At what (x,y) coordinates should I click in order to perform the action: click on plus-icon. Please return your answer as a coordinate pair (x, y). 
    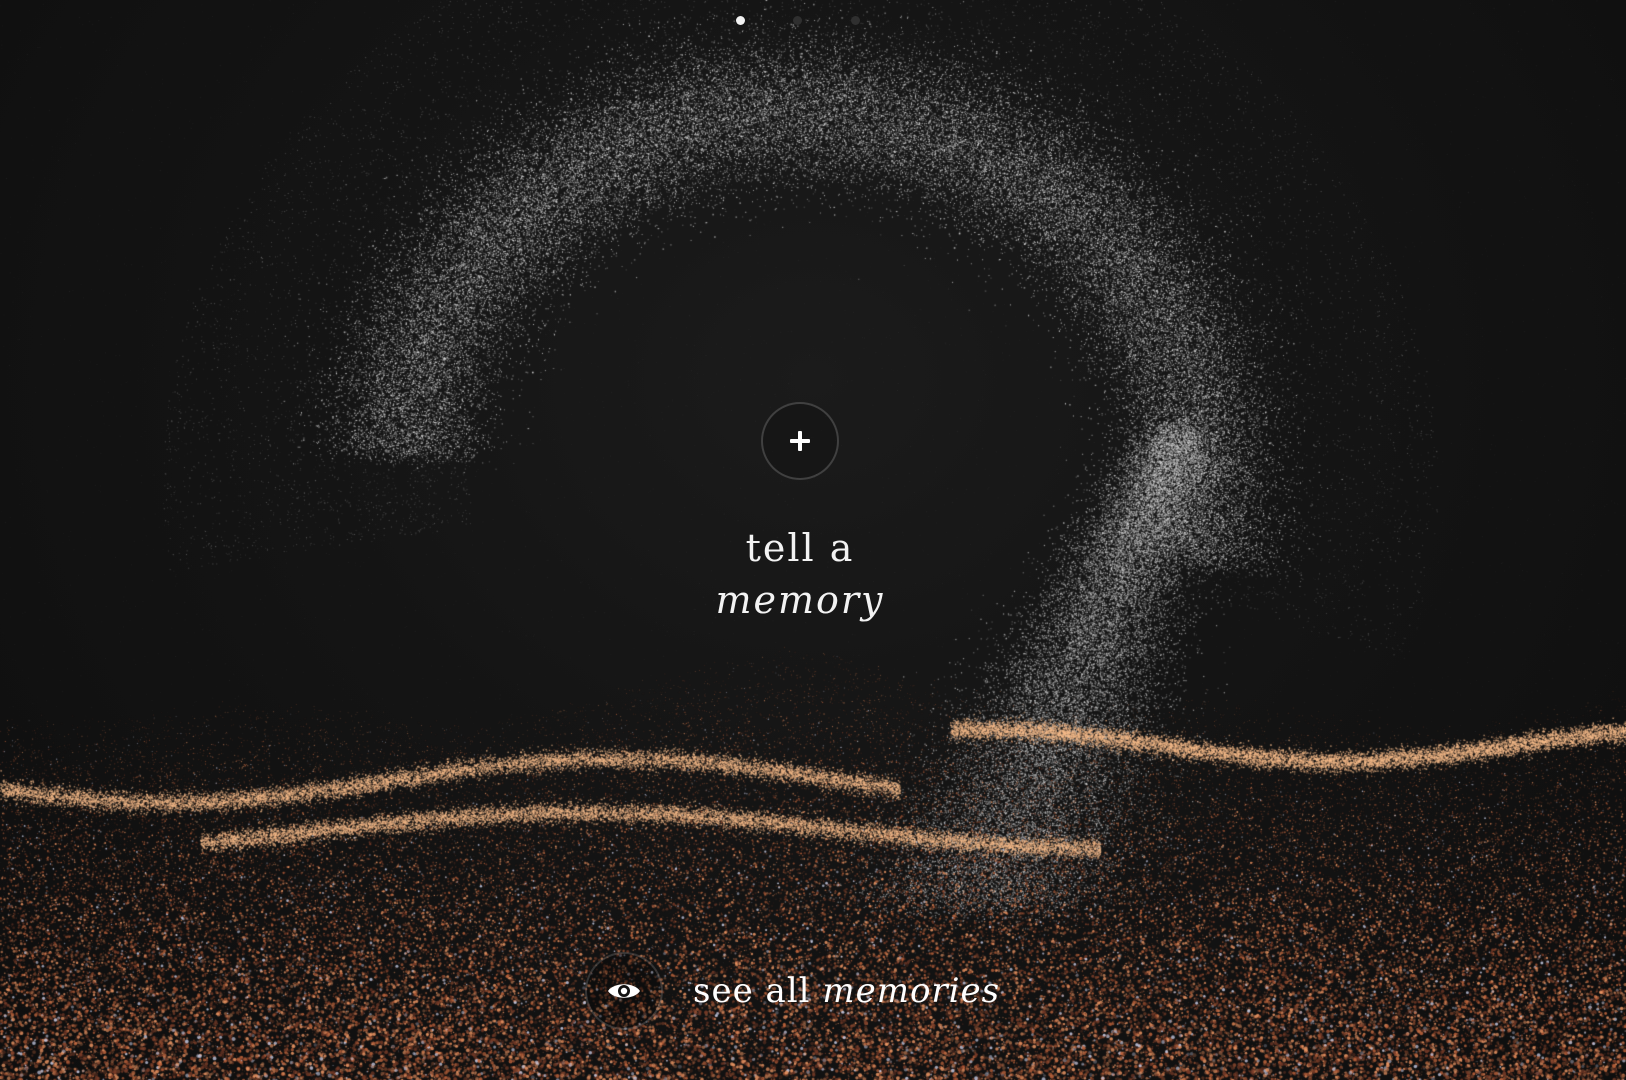
    Looking at the image, I should click on (800, 441).